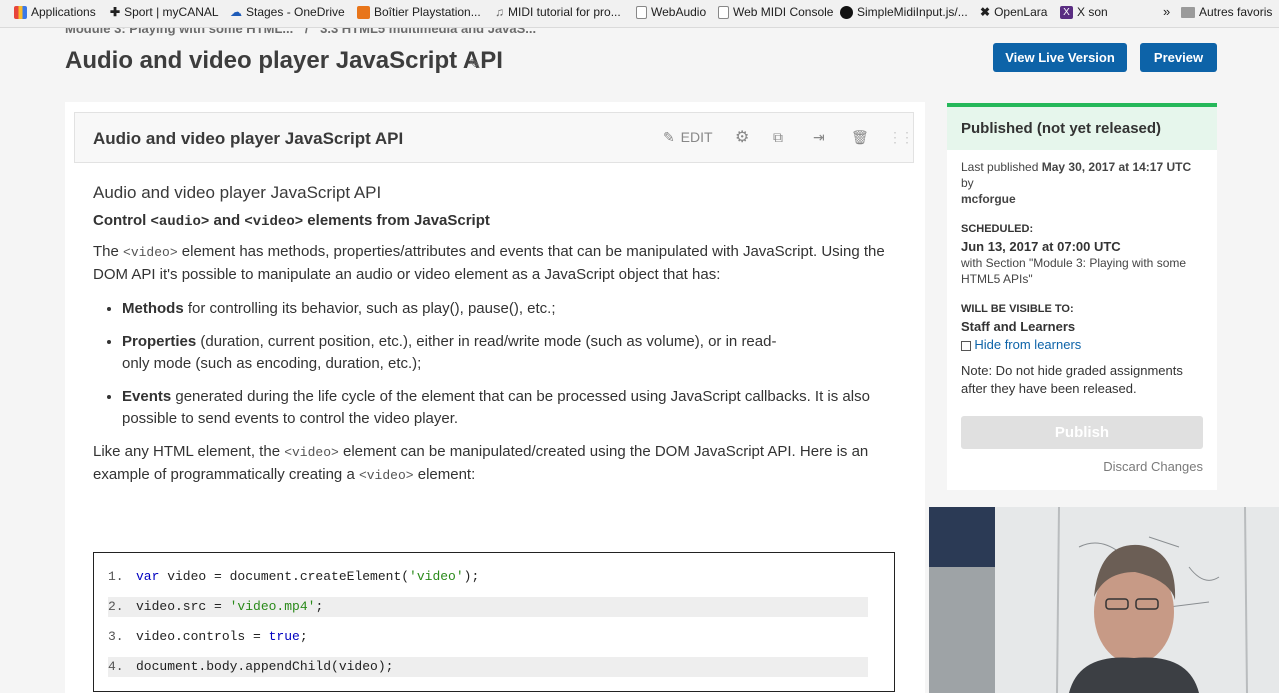 The width and height of the screenshot is (1279, 693). Describe the element at coordinates (997, 229) in the screenshot. I see `scheduled-label: SCHEDULED:` at that location.